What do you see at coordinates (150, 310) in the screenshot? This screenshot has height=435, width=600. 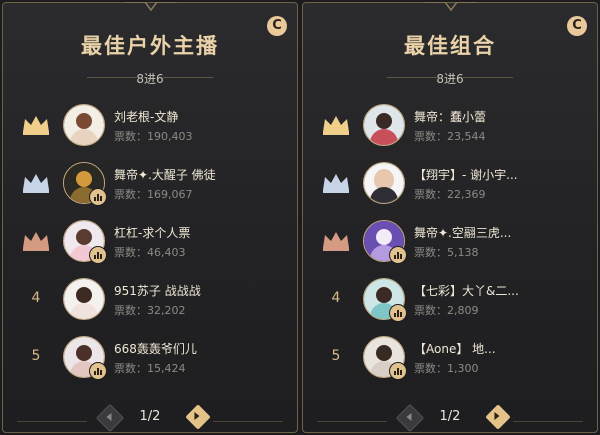 I see `vote-count: 票数：32,202` at bounding box center [150, 310].